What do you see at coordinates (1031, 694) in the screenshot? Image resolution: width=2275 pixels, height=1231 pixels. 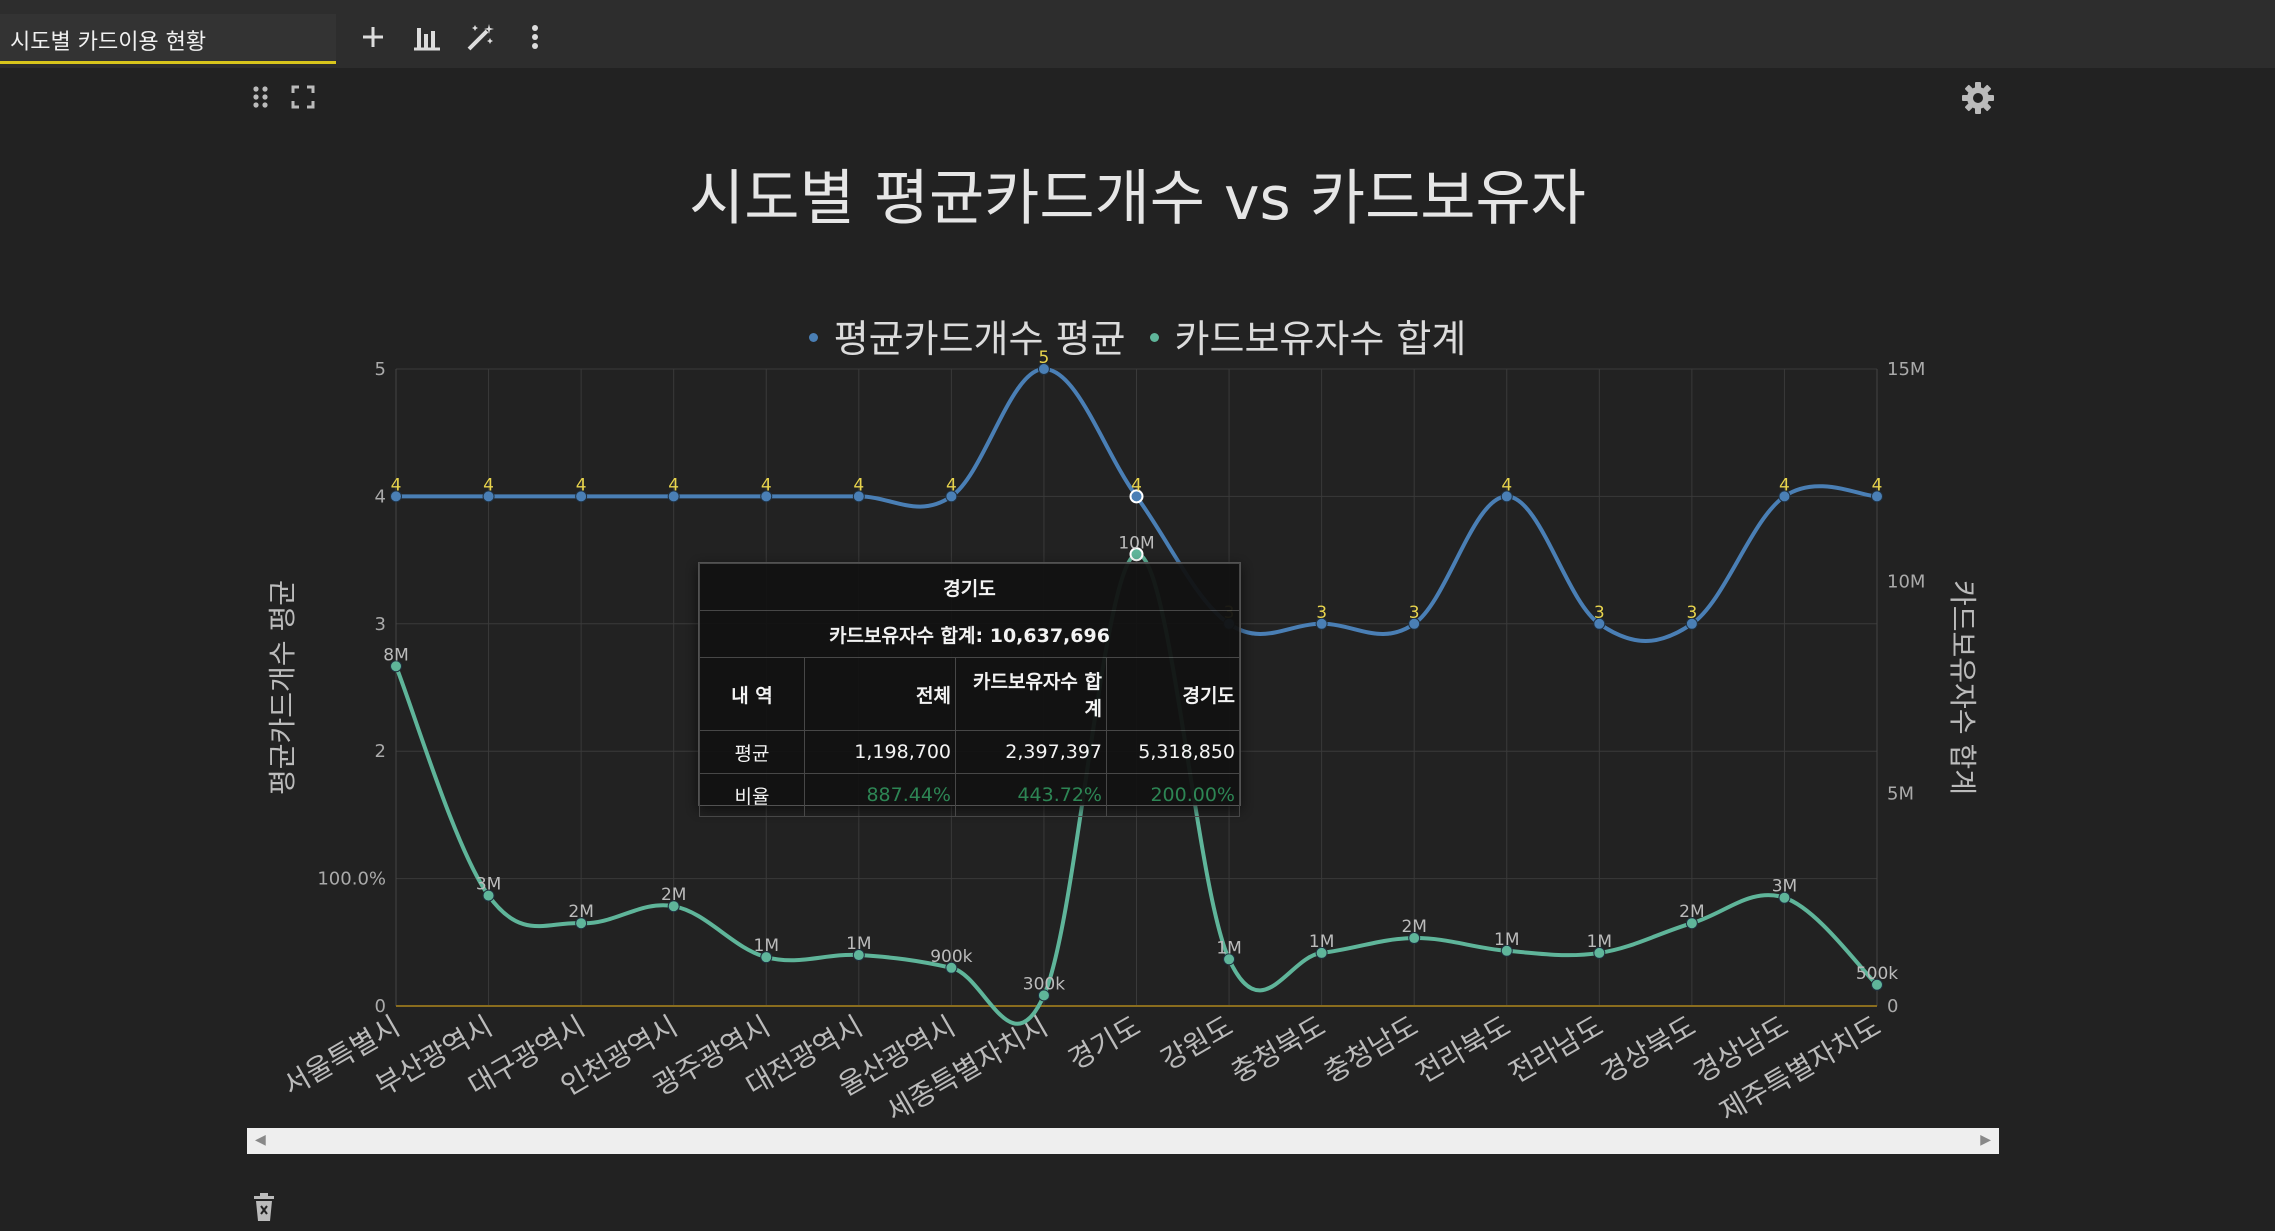 I see `tooltip-col-holders: 카드보유자수 합계` at bounding box center [1031, 694].